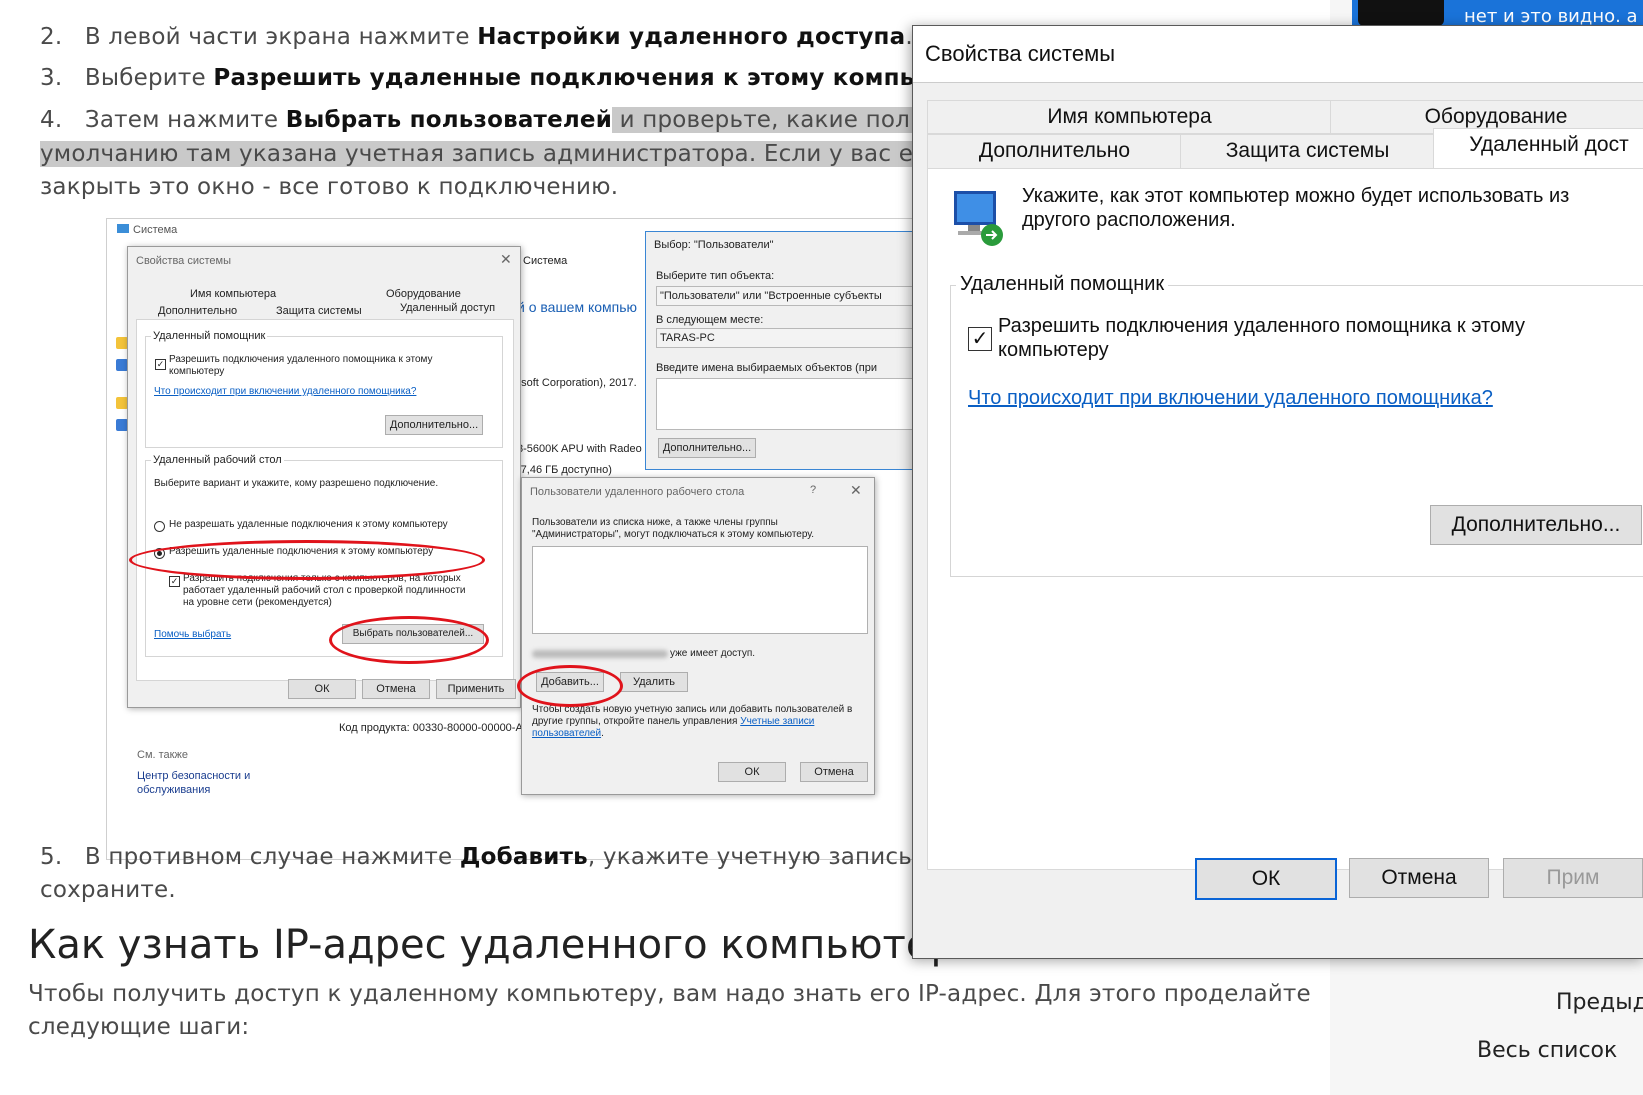 Image resolution: width=1643 pixels, height=1095 pixels. What do you see at coordinates (752, 772) in the screenshot?
I see `rdp-users-ok-button: ОК` at bounding box center [752, 772].